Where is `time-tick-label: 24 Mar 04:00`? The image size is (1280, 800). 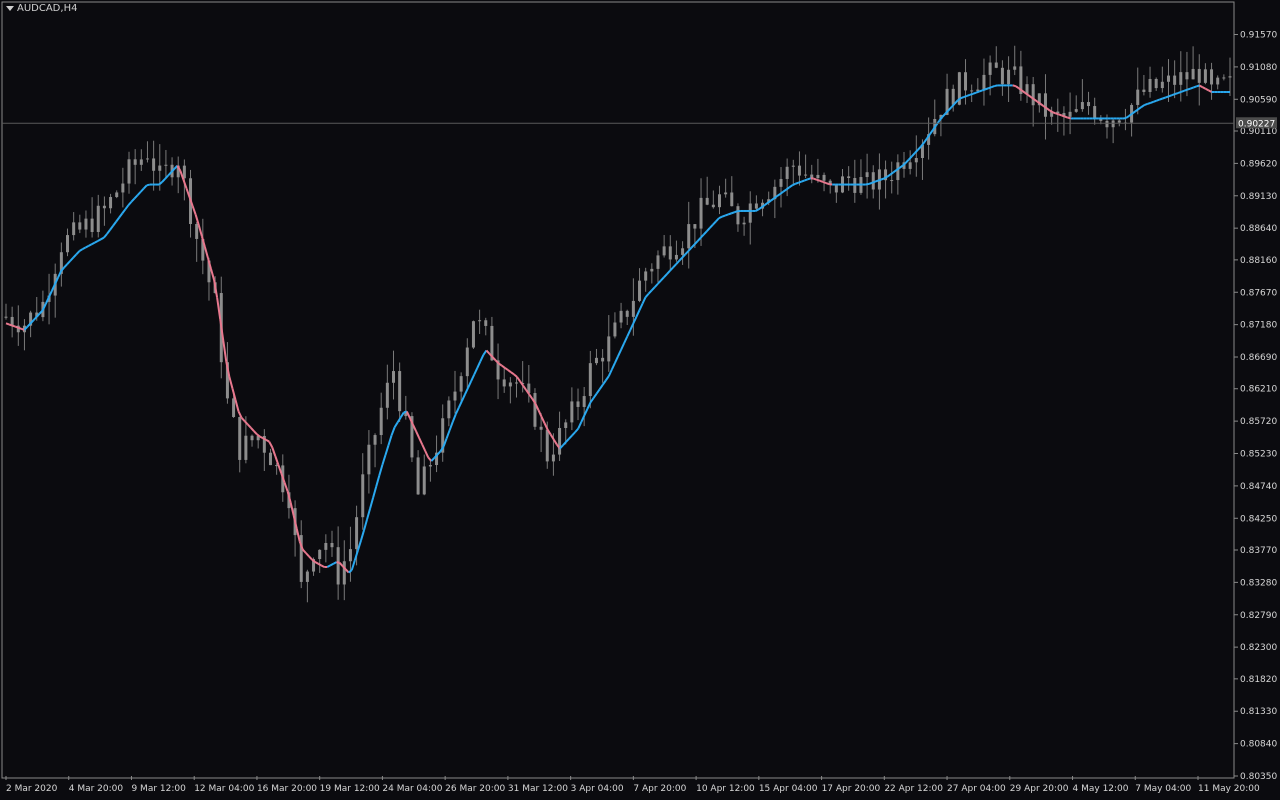
time-tick-label: 24 Mar 04:00 is located at coordinates (412, 789).